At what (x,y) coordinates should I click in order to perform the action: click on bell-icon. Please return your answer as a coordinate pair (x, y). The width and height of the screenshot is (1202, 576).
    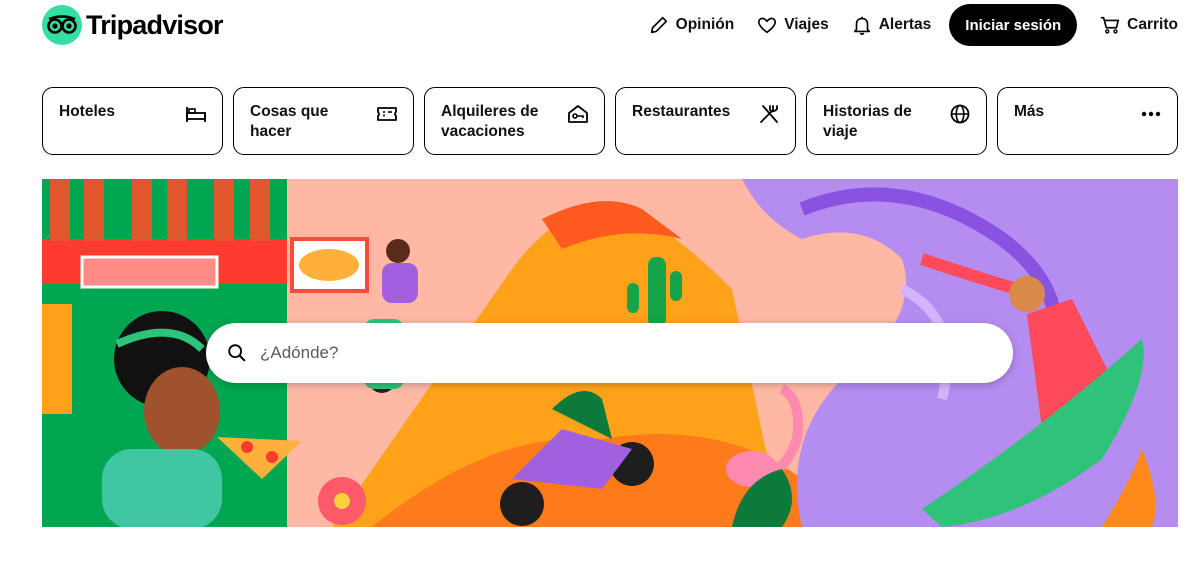
    Looking at the image, I should click on (861, 25).